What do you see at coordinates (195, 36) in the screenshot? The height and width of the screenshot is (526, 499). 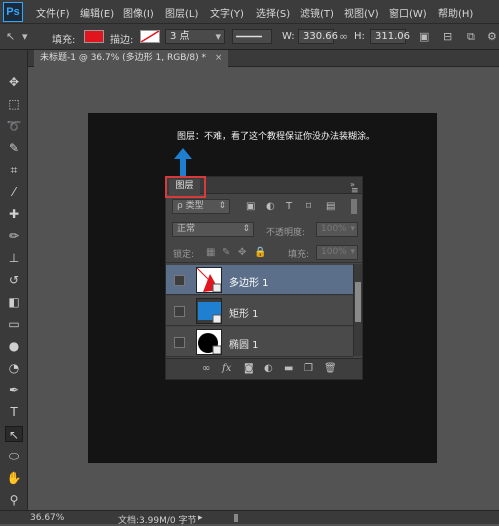 I see `stroke-size-field: 3 点 ▾` at bounding box center [195, 36].